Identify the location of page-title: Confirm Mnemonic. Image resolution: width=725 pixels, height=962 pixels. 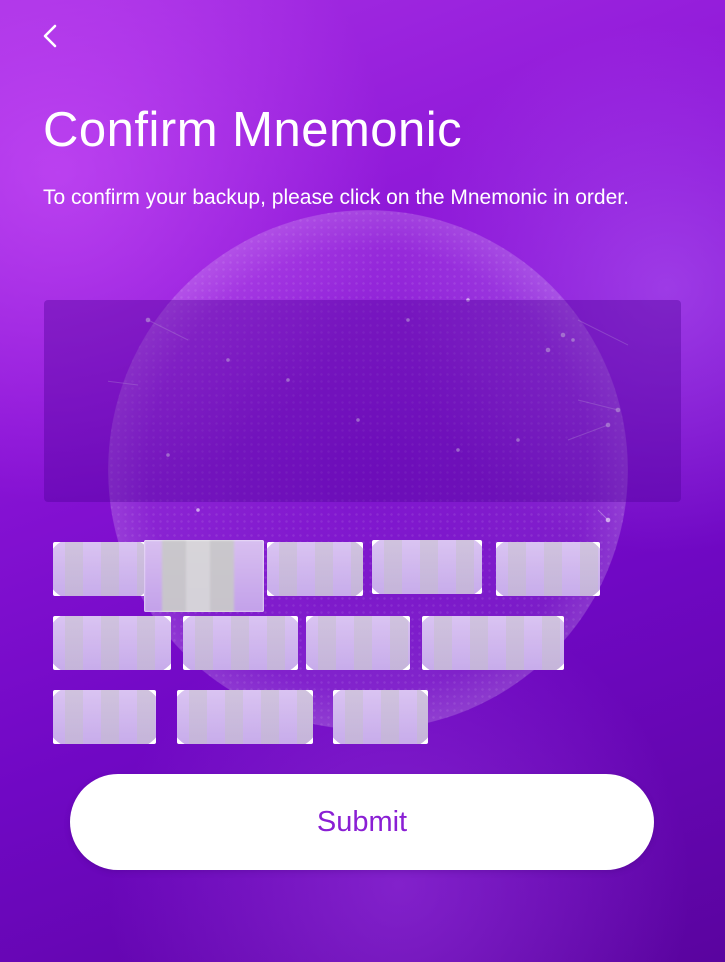
(253, 130).